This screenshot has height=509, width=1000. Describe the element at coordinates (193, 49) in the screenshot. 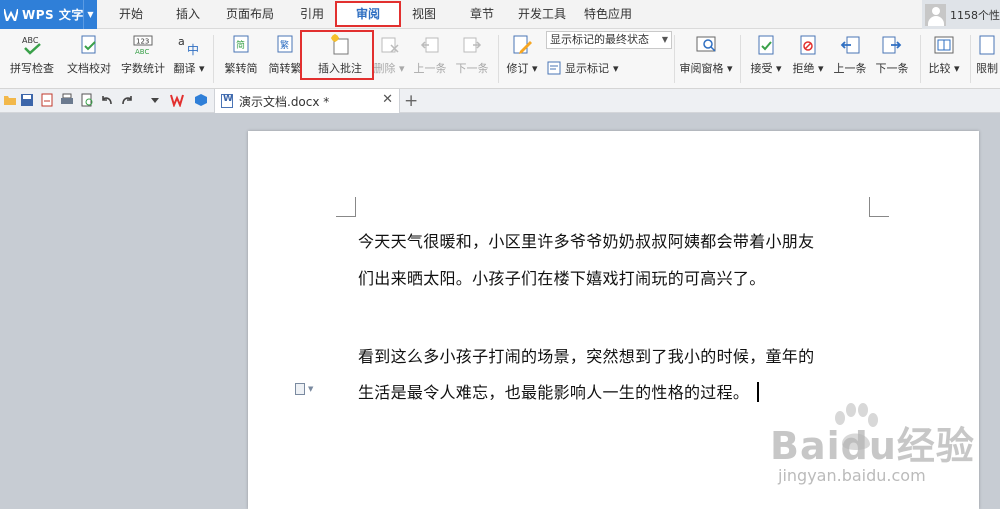

I see `svg-text: 中` at that location.